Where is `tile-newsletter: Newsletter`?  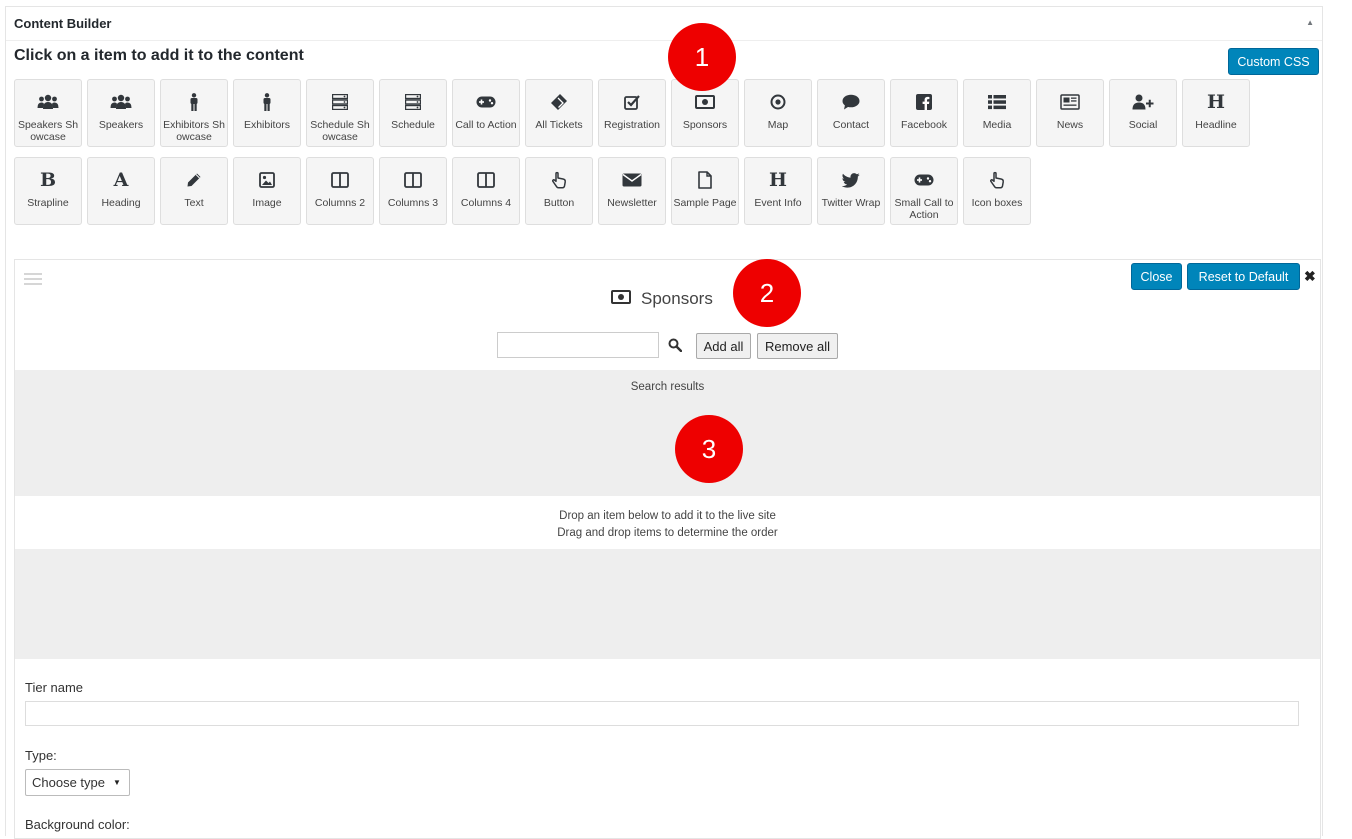
tile-newsletter: Newsletter is located at coordinates (632, 191).